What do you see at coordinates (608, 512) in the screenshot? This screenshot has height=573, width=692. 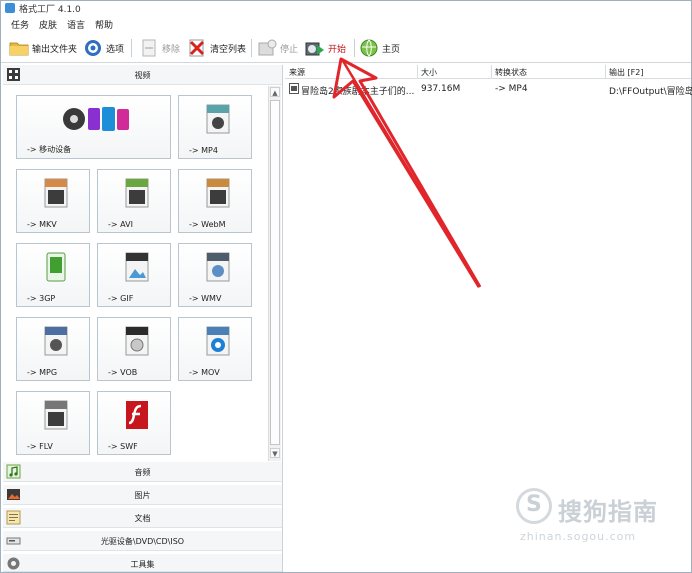 I see `watermark-text: 搜狗指南` at bounding box center [608, 512].